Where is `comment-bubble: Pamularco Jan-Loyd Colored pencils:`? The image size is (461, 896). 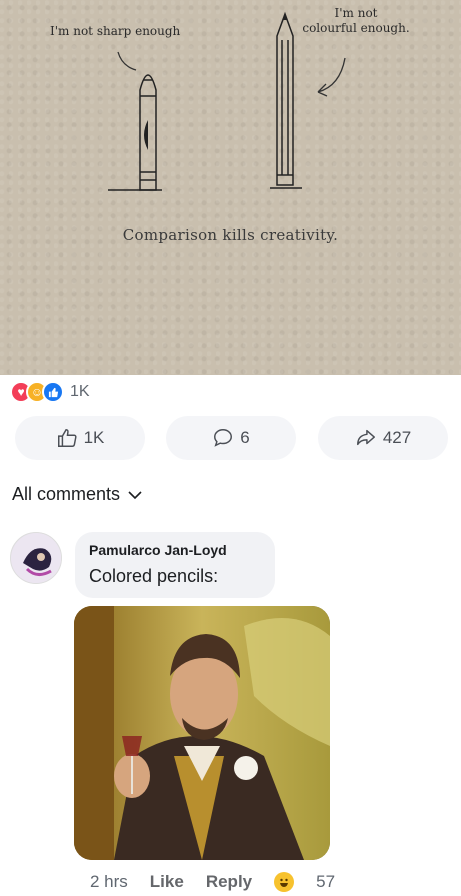 comment-bubble: Pamularco Jan-Loyd Colored pencils: is located at coordinates (175, 565).